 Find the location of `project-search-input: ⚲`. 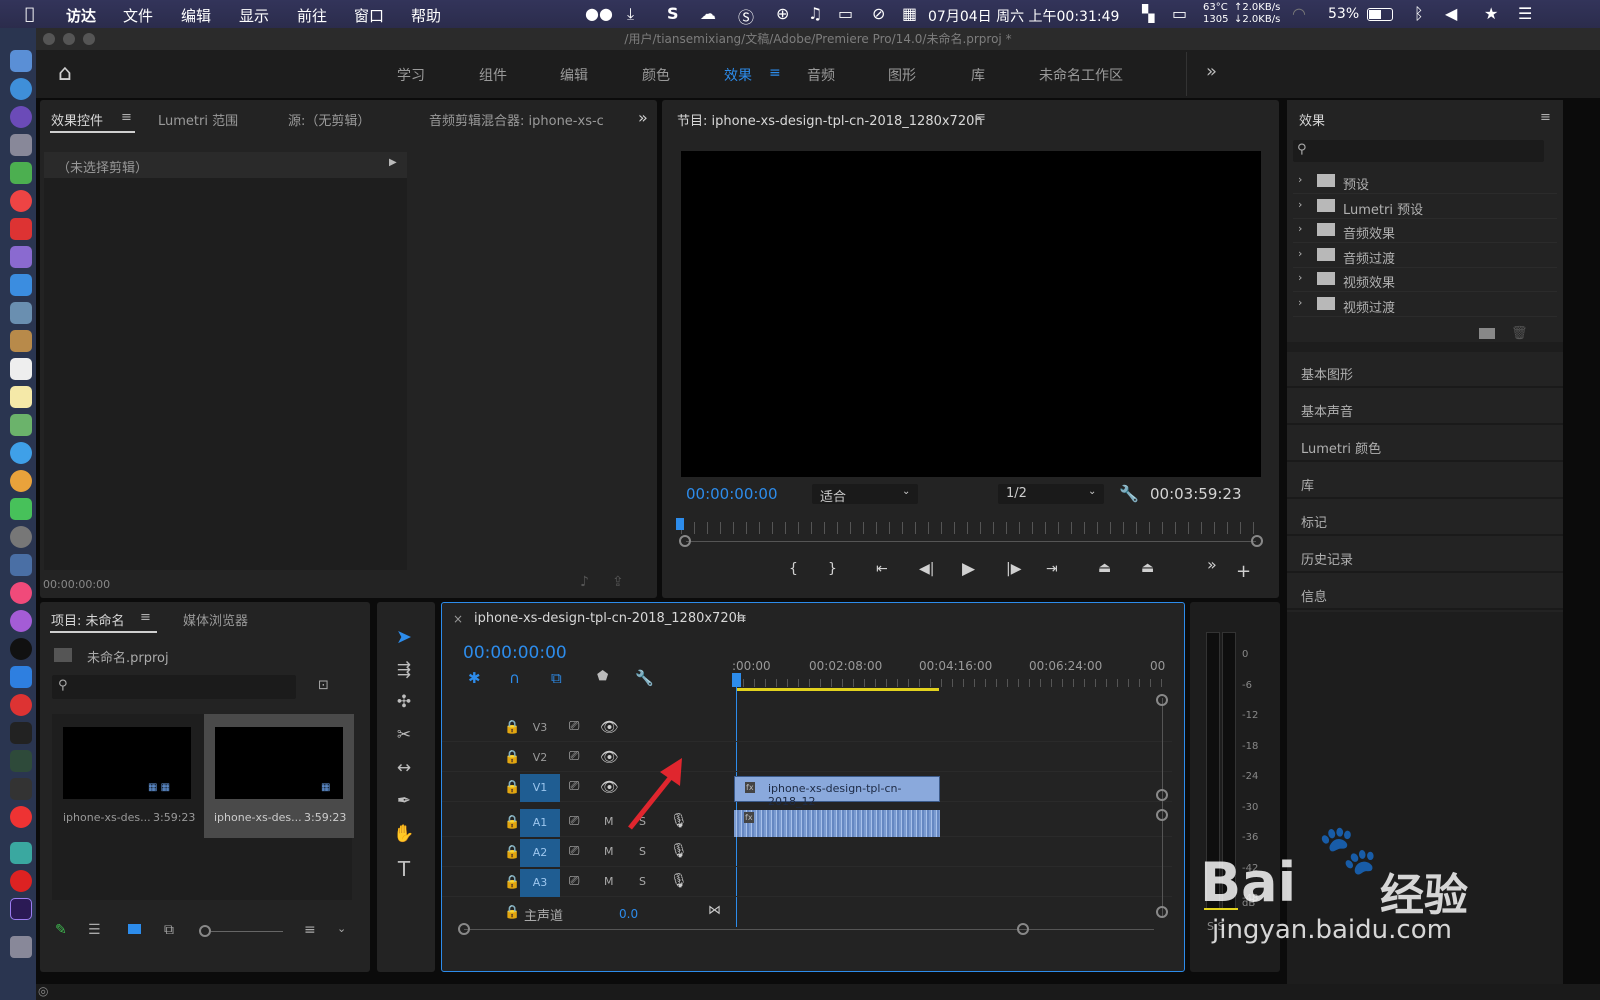

project-search-input: ⚲ is located at coordinates (174, 687).